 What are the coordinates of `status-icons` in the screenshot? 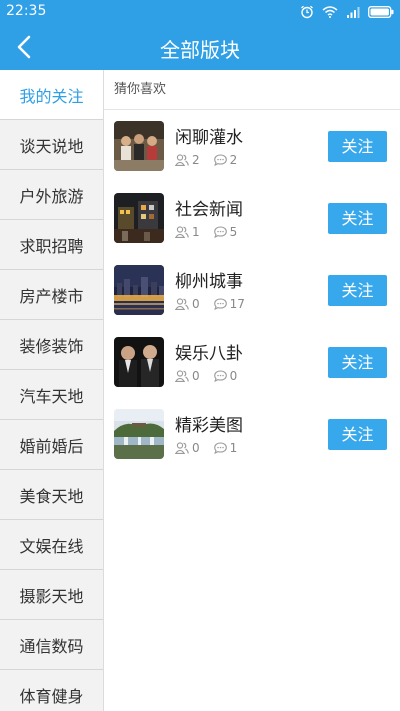 It's located at (347, 12).